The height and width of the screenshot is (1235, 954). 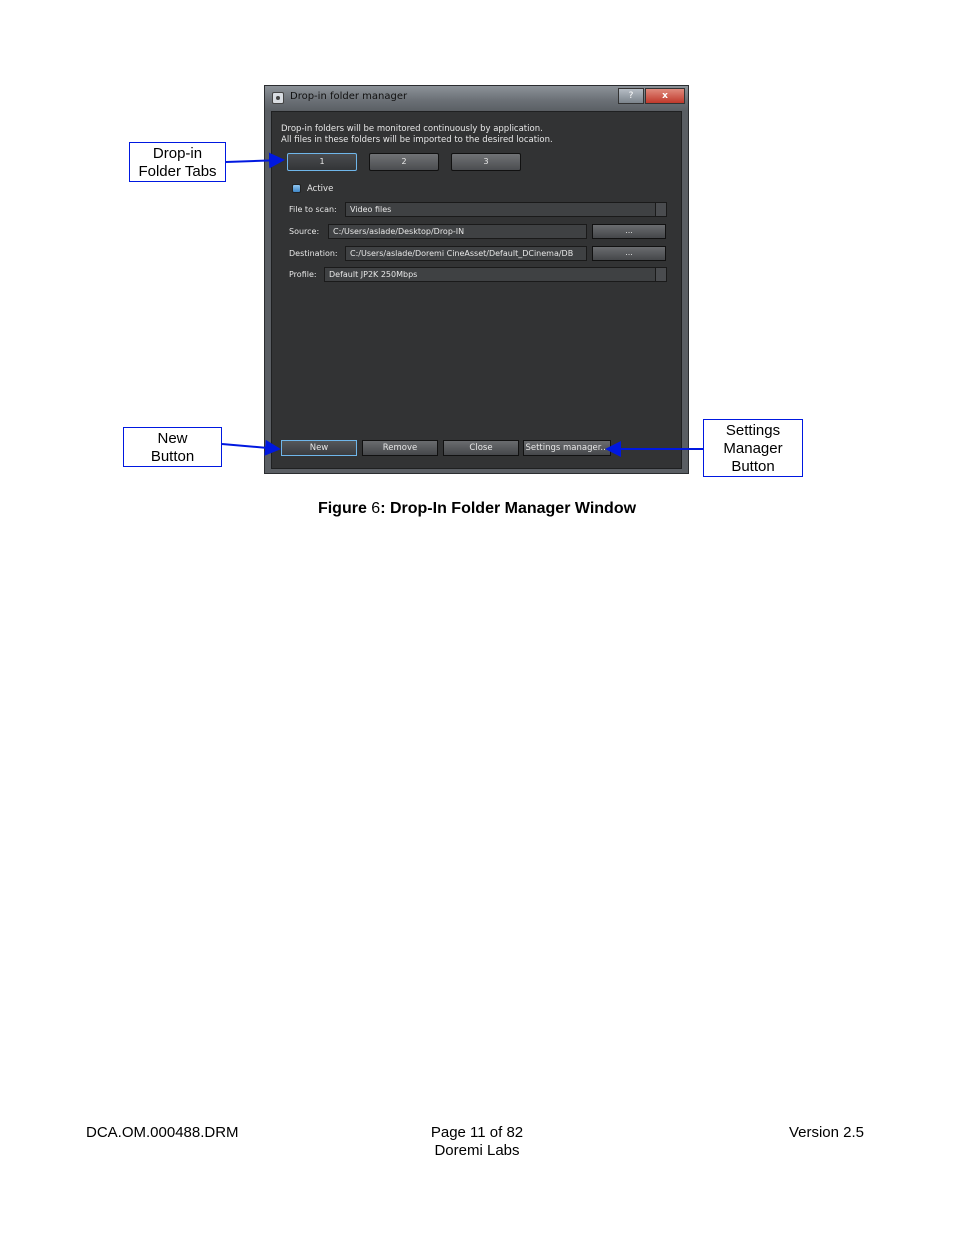 I want to click on app-icon, so click(x=278, y=98).